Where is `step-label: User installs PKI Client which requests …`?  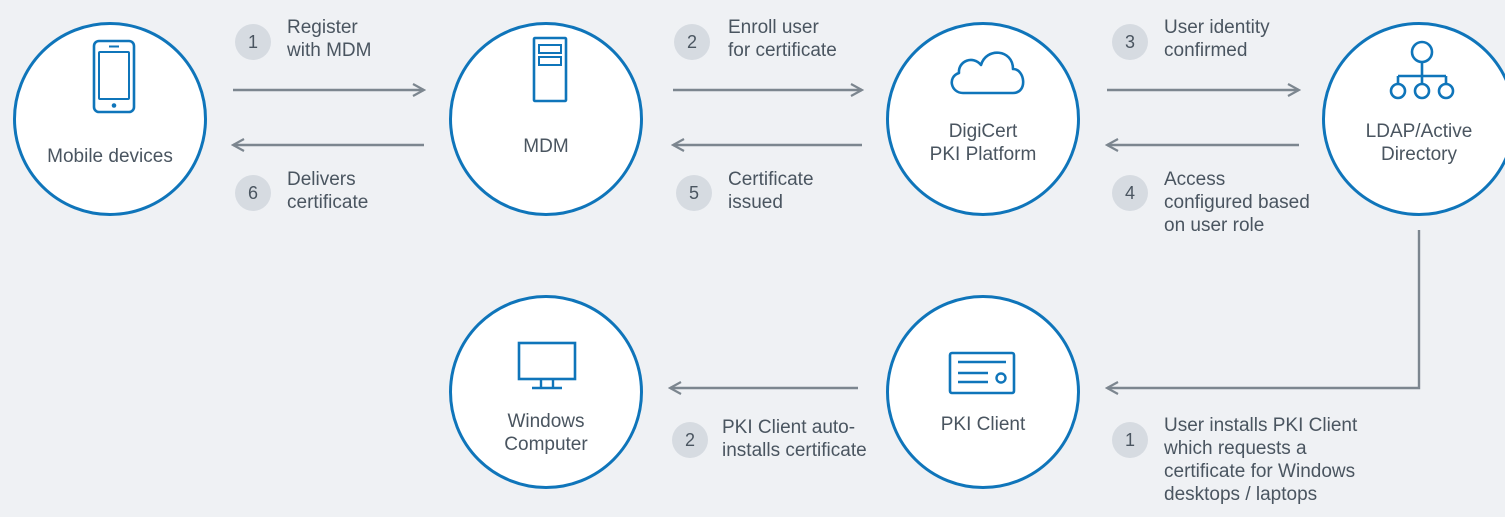 step-label: User installs PKI Client which requests … is located at coordinates (1261, 460).